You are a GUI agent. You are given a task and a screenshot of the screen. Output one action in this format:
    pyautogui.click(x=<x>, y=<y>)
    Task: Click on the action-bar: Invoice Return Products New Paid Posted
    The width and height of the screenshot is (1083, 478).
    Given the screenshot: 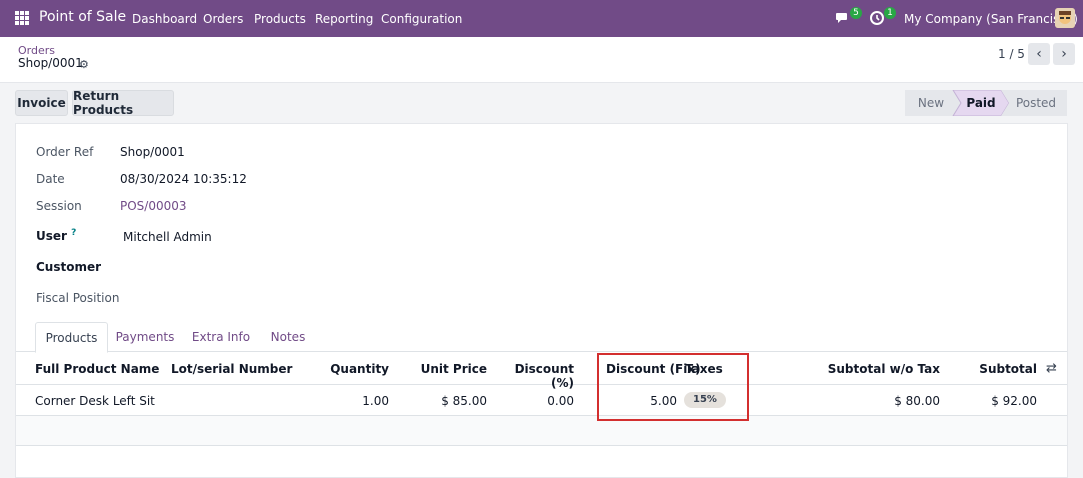 What is the action you would take?
    pyautogui.click(x=541, y=103)
    